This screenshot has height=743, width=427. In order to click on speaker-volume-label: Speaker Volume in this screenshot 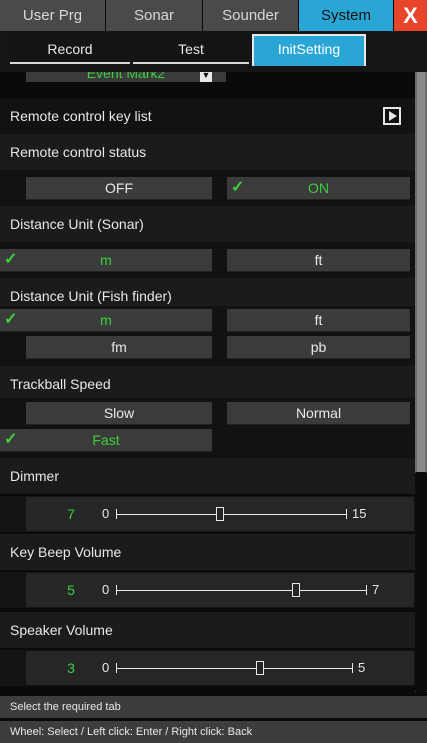, I will do `click(207, 630)`.